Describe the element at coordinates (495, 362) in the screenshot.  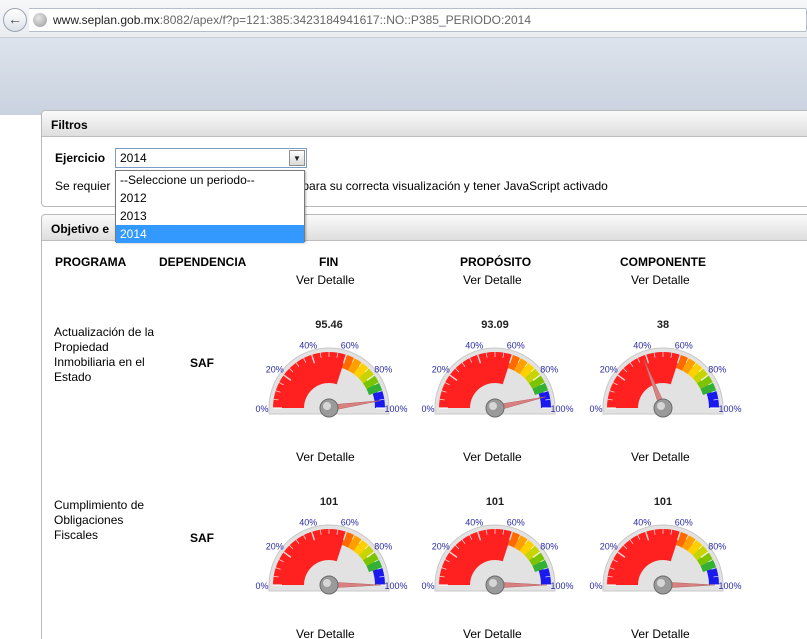
I see `gauge-chart: 0% 20% 40% 60% 80% 100% 93.09` at that location.